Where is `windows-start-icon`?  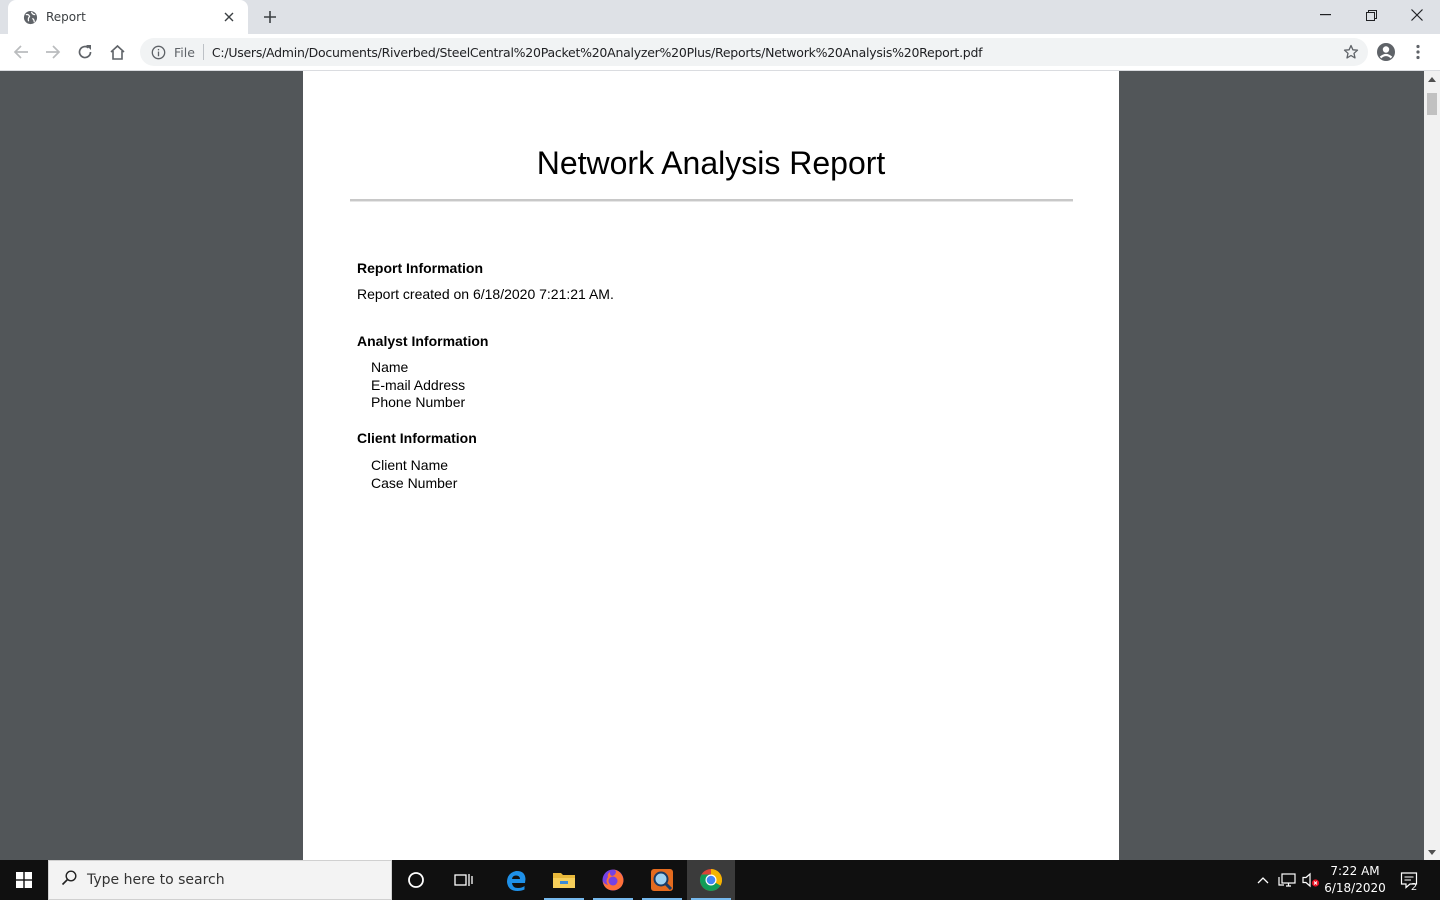 windows-start-icon is located at coordinates (24, 880).